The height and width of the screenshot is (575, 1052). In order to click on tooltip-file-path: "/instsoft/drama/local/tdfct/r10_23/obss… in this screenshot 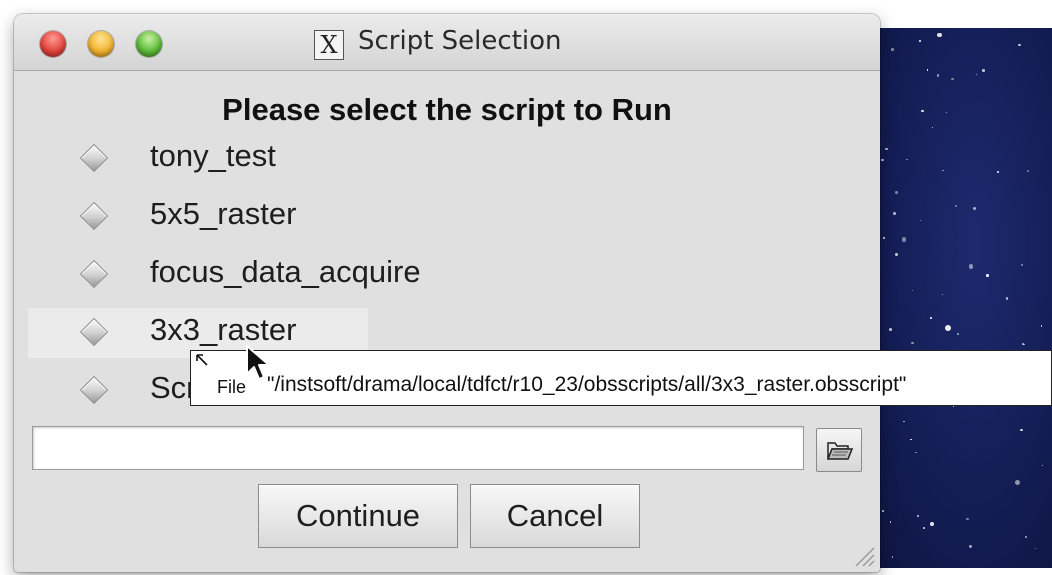, I will do `click(587, 384)`.